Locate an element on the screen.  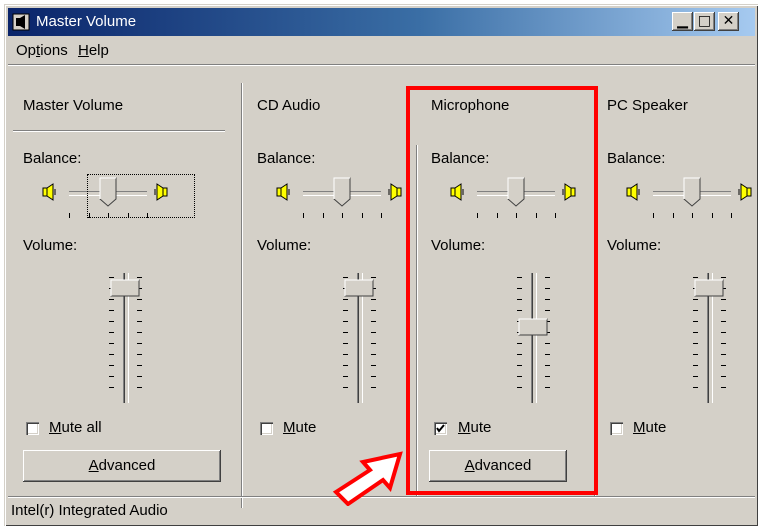
column-title-pc-speaker: PC Speaker is located at coordinates (647, 105).